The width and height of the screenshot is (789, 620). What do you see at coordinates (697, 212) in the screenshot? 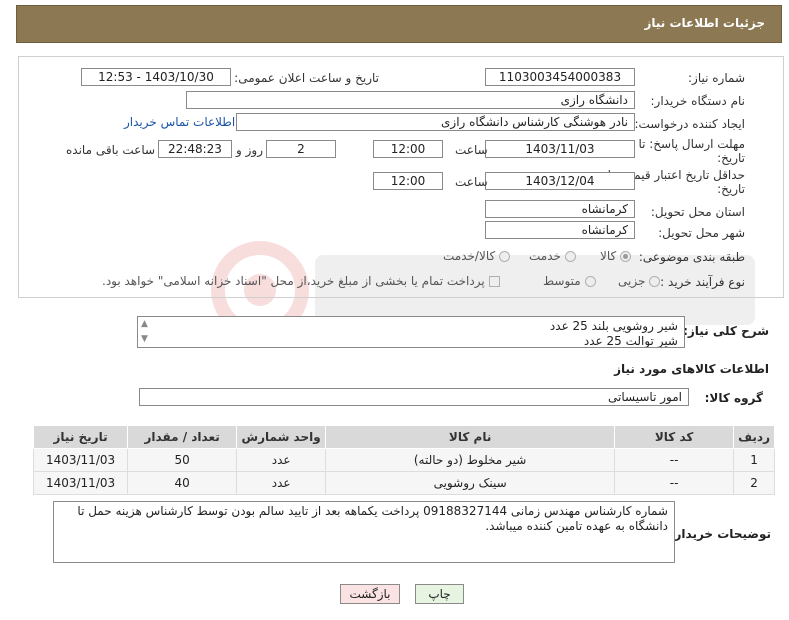
I see `province-label: استان محل تحویل:` at bounding box center [697, 212].